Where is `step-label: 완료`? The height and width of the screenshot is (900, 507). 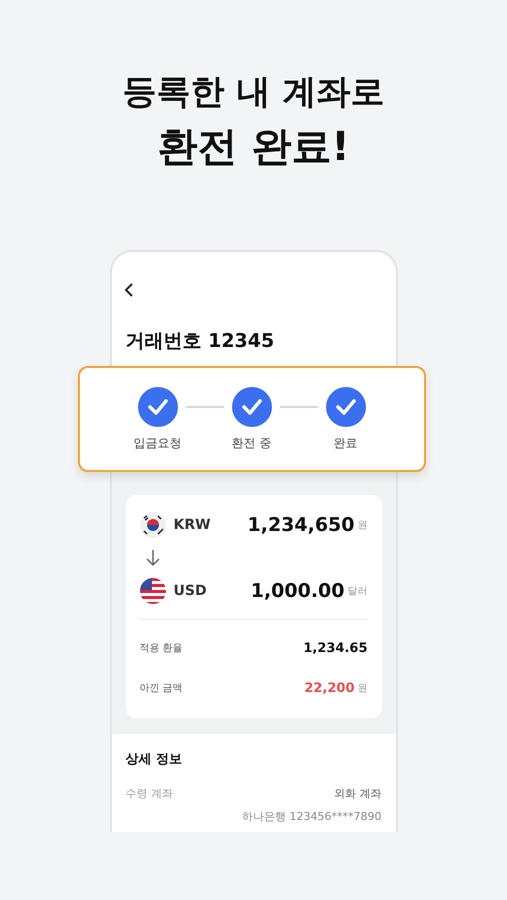
step-label: 완료 is located at coordinates (346, 443).